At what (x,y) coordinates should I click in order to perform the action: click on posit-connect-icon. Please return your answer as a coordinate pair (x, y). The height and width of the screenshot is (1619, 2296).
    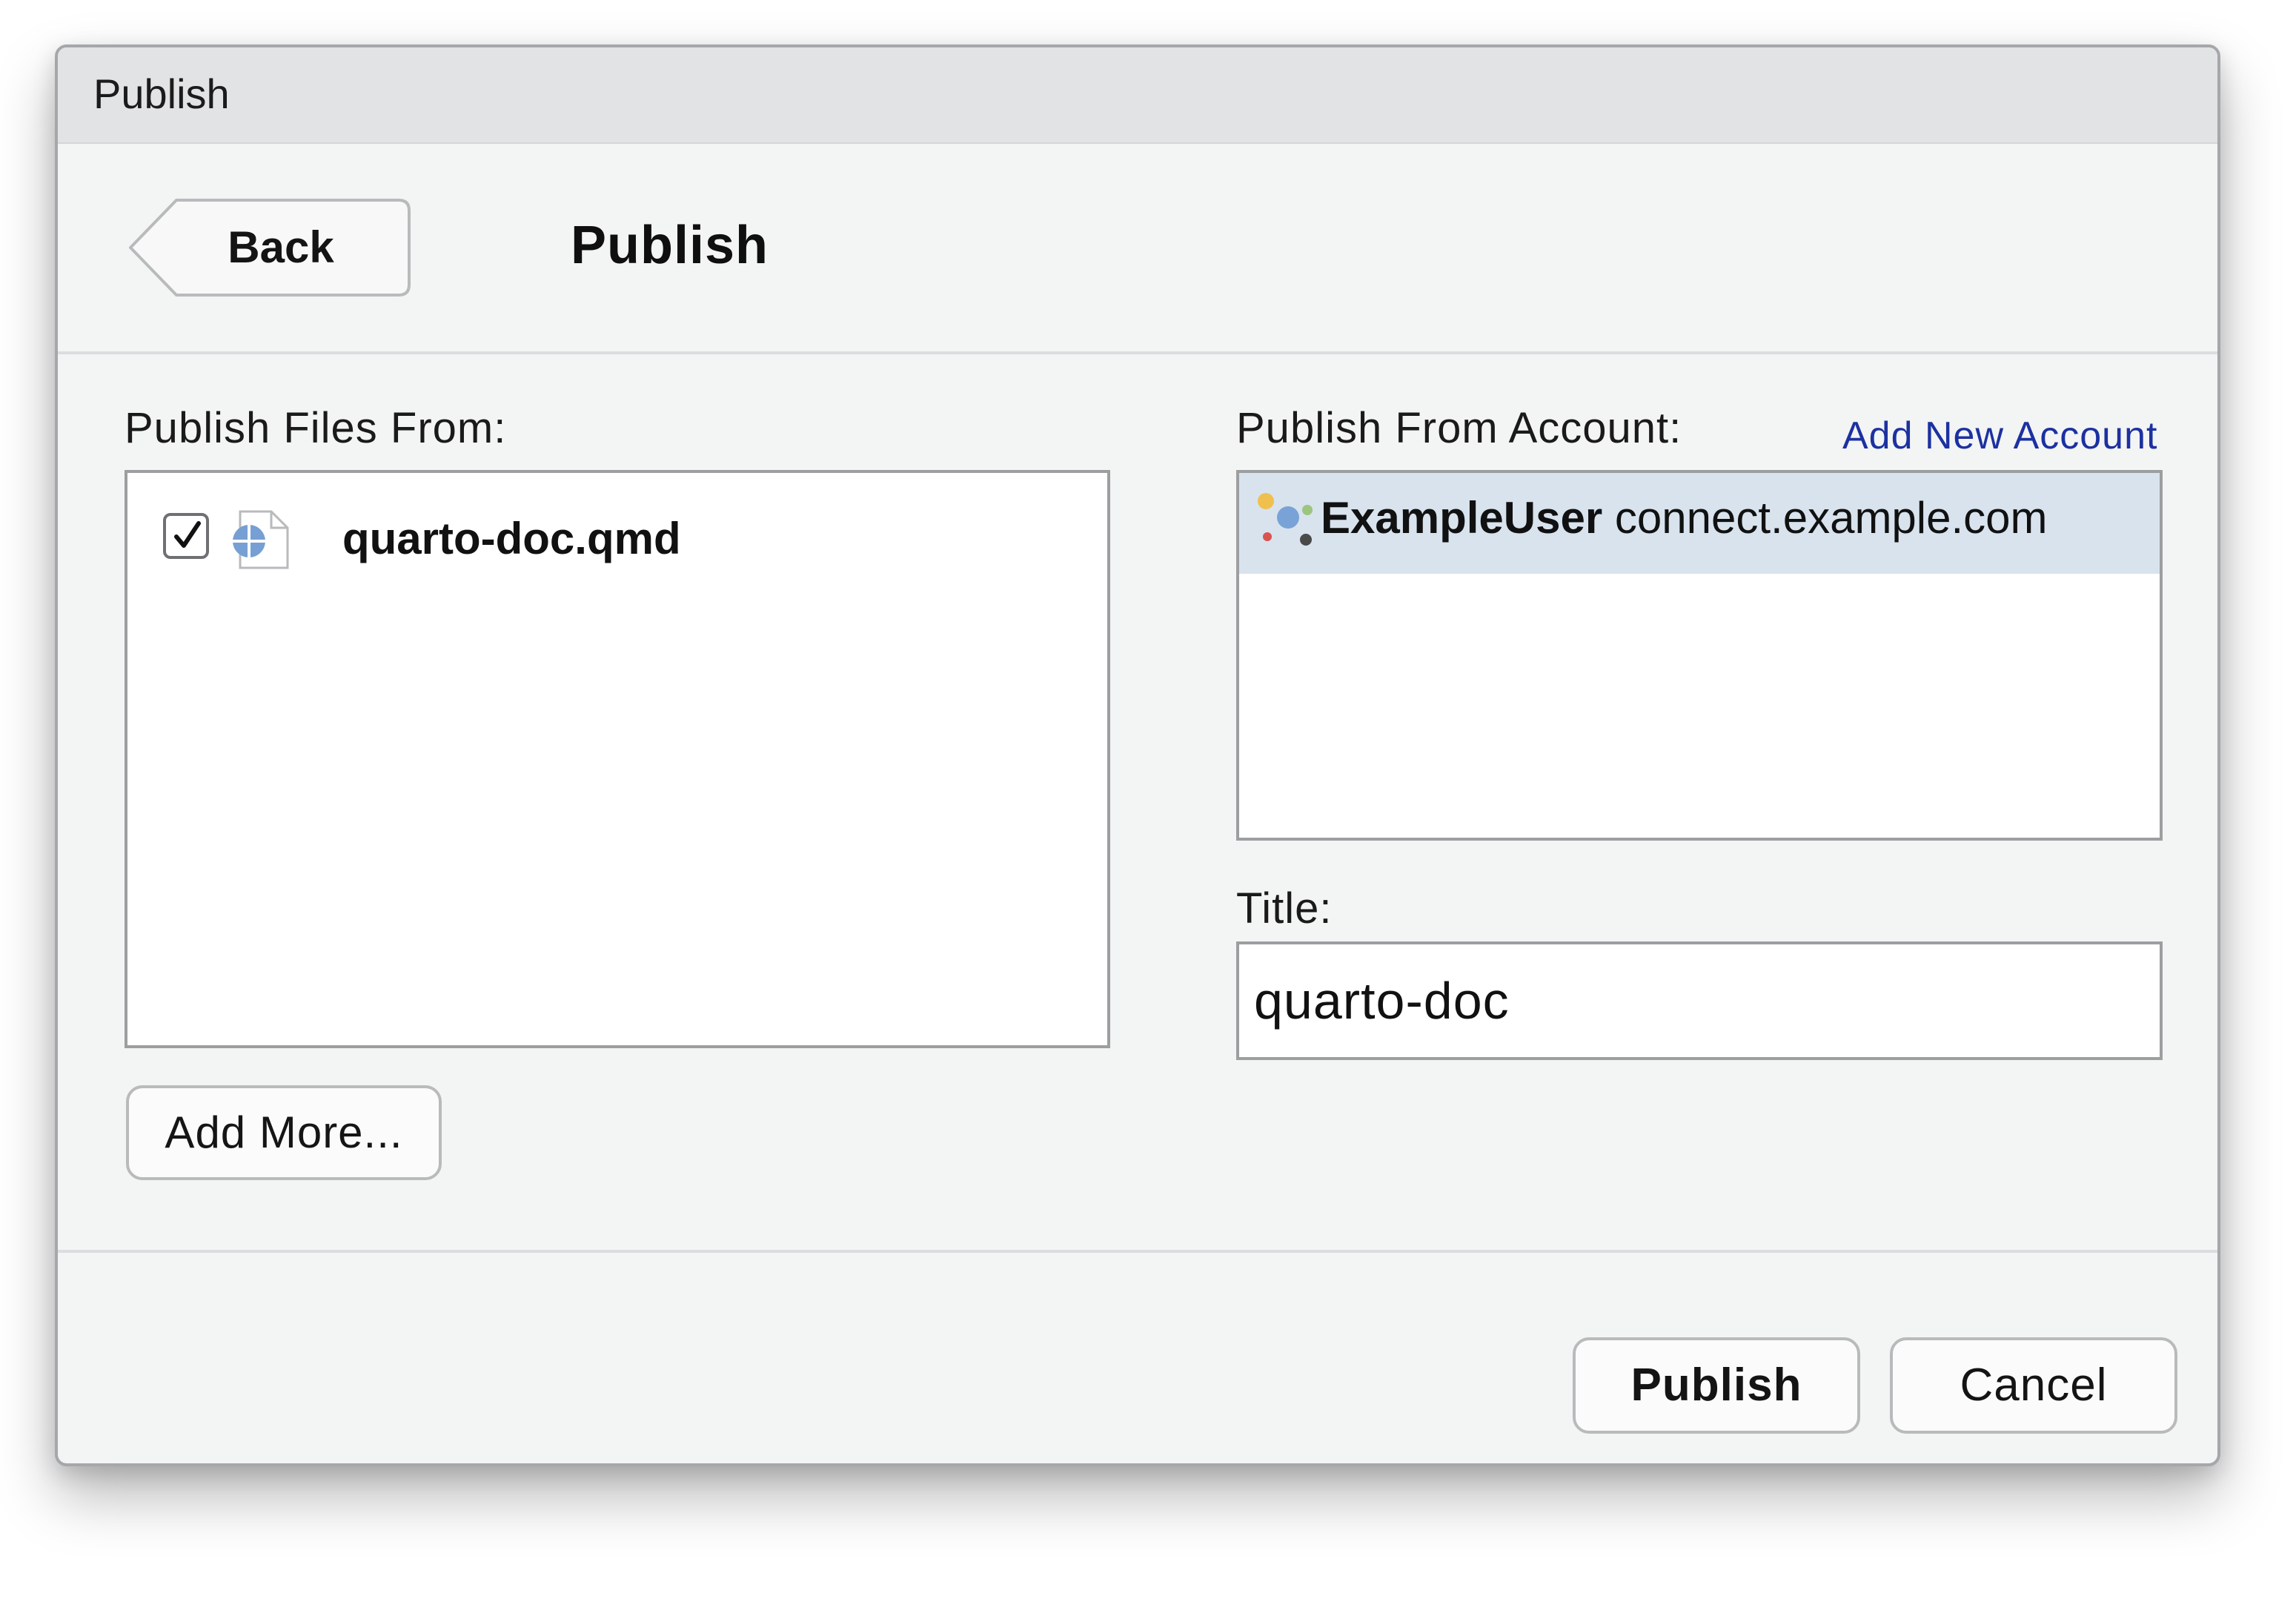
    Looking at the image, I should click on (1288, 521).